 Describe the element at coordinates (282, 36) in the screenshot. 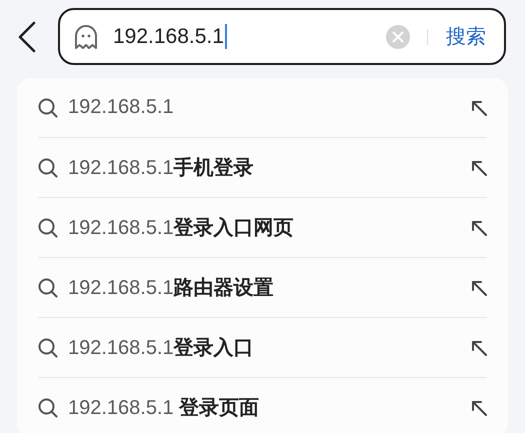

I see `search-field: 192.168.5.1 搜索` at that location.